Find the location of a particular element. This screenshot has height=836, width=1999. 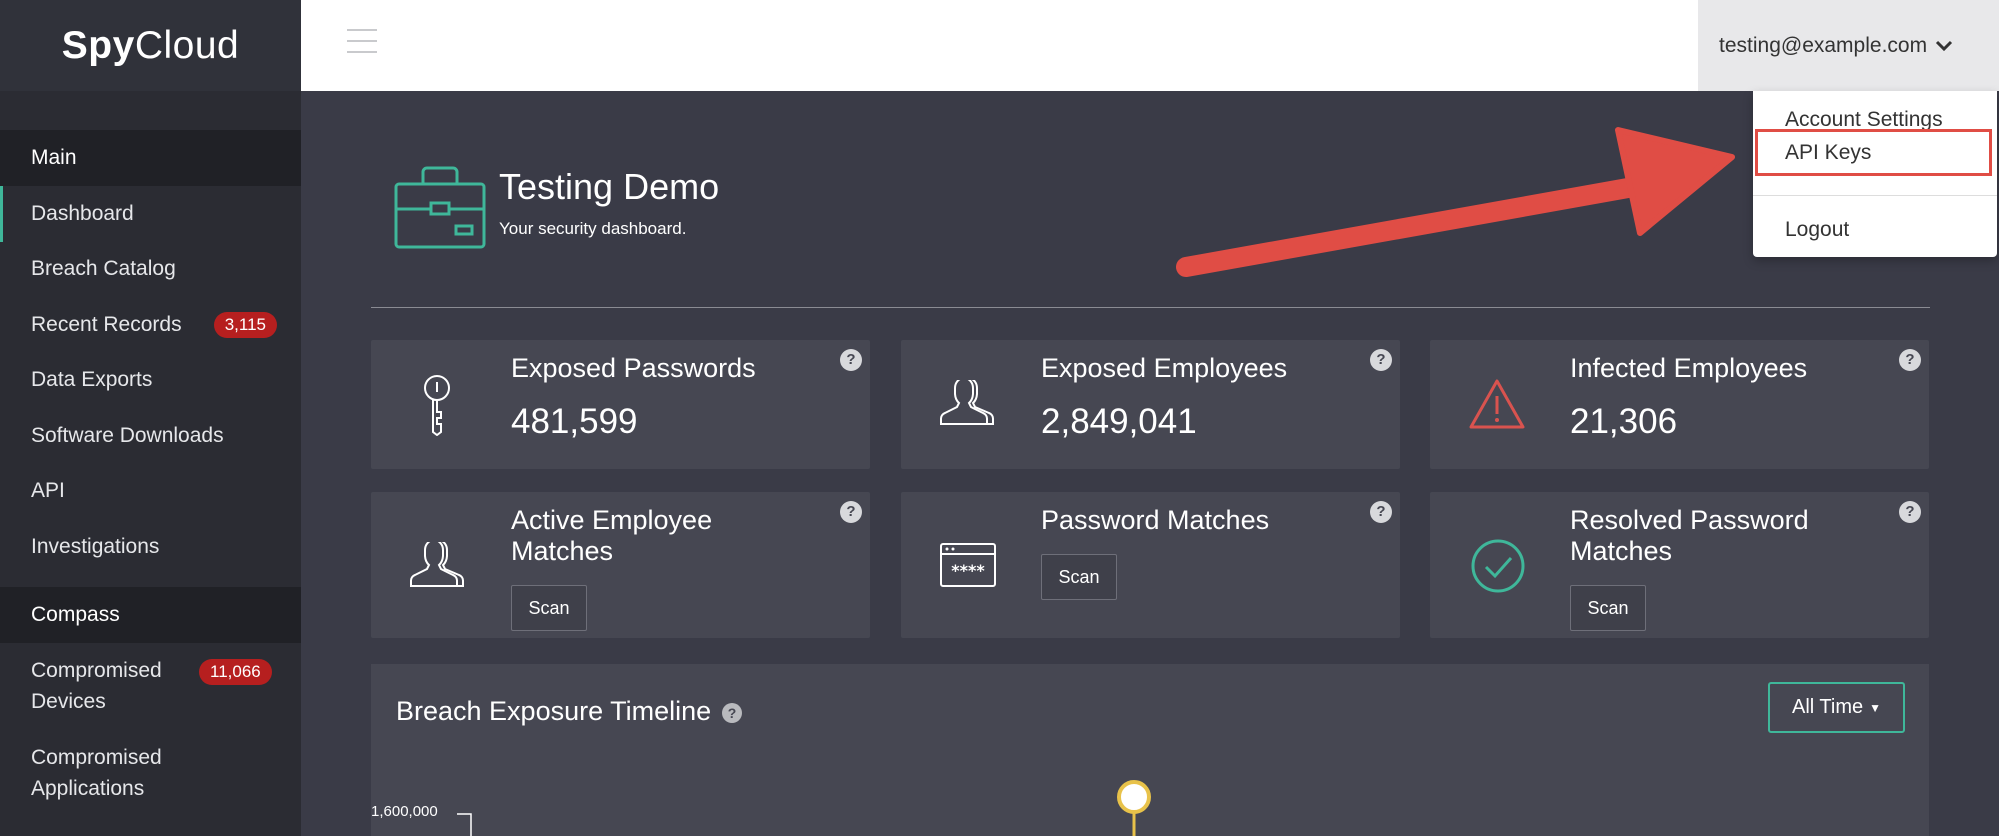

spycloud-logo: Spy Cloud is located at coordinates (150, 45).